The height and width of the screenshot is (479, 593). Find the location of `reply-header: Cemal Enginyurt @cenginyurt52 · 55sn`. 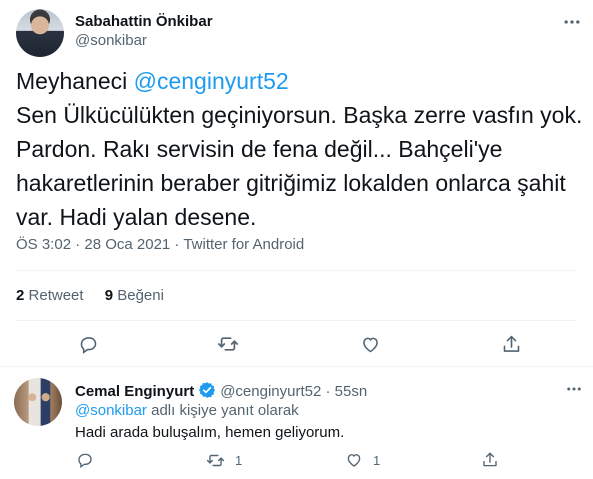

reply-header: Cemal Enginyurt @cenginyurt52 · 55sn is located at coordinates (221, 390).